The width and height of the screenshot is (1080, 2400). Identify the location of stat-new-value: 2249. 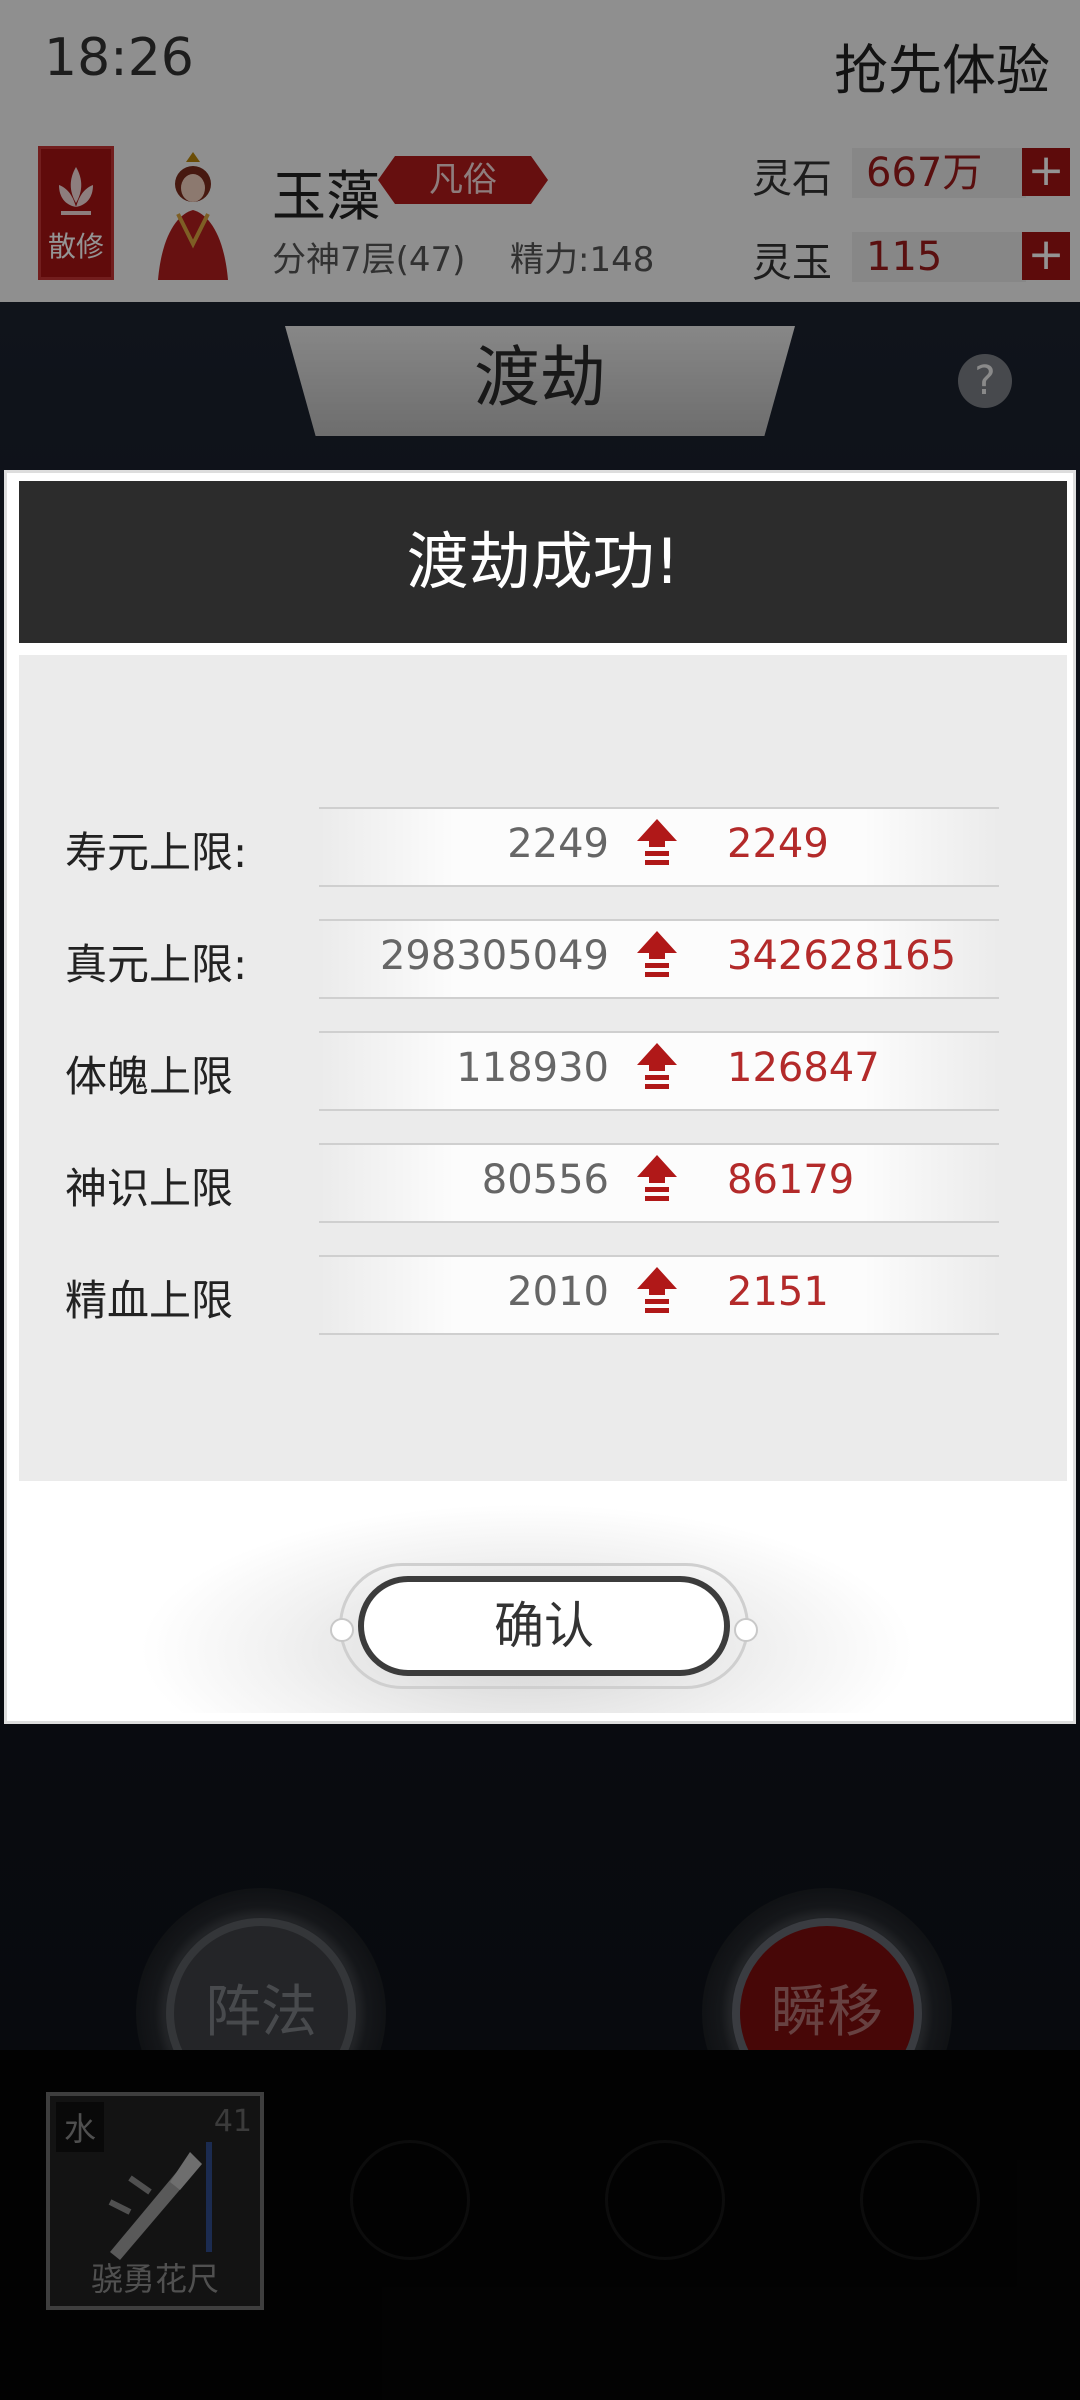
(778, 844).